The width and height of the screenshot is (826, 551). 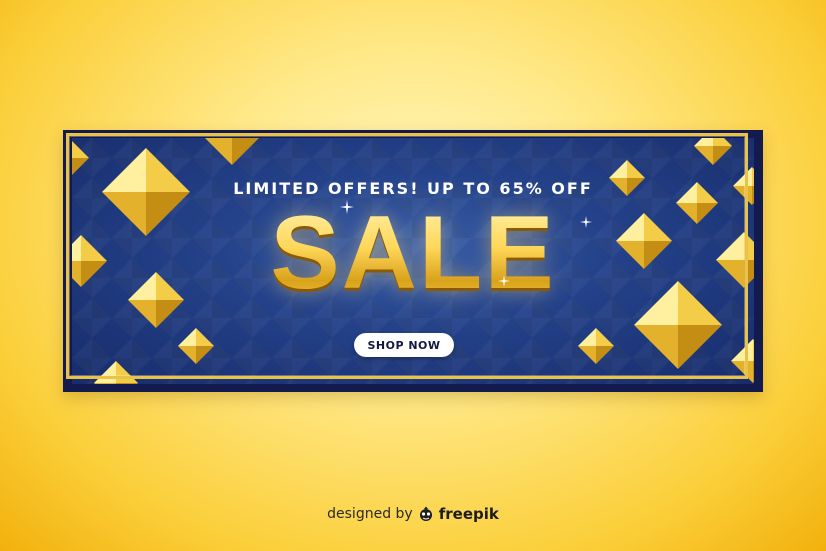 What do you see at coordinates (468, 514) in the screenshot?
I see `credit-brand: freepik` at bounding box center [468, 514].